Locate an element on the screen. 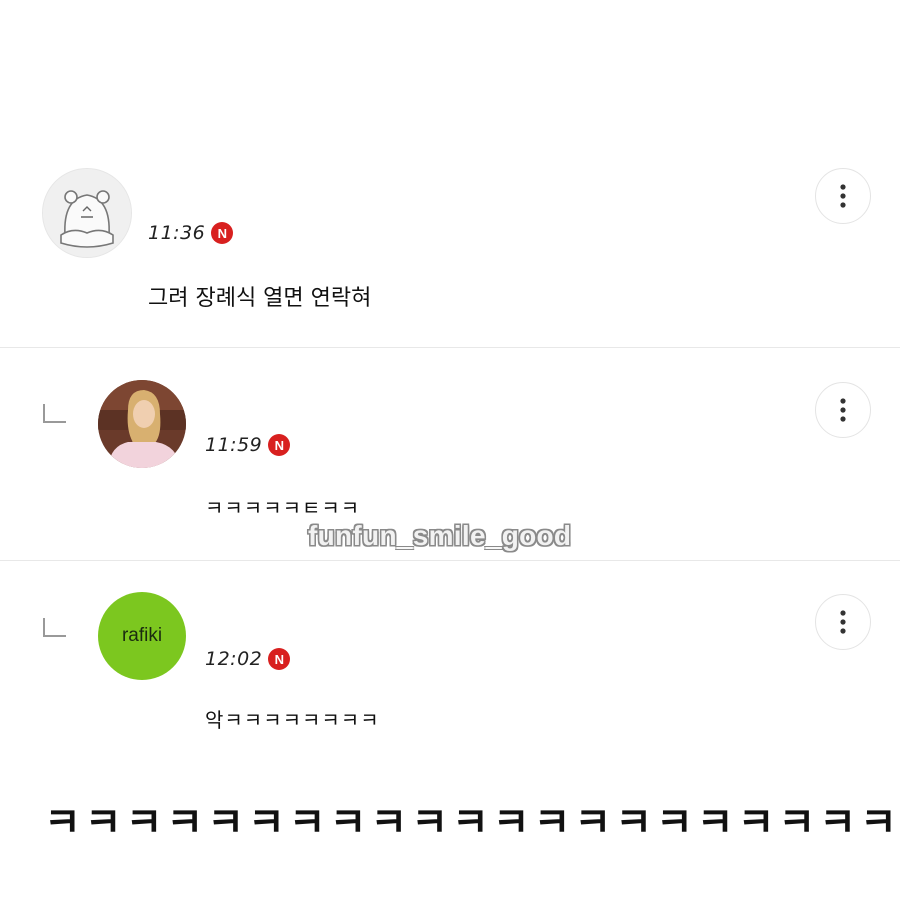  avatar: rafiki is located at coordinates (142, 636).